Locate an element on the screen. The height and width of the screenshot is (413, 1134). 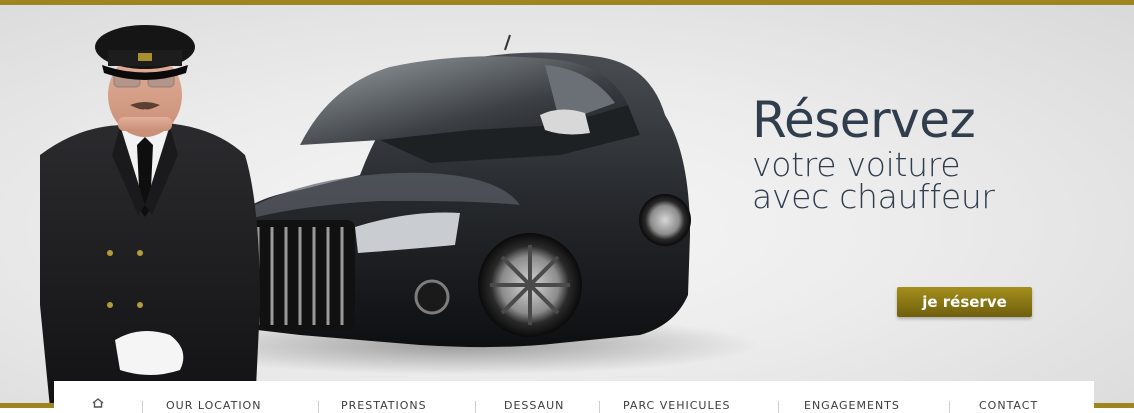
nav-item-parc-vehicules: PARC VEHICULES is located at coordinates (688, 397).